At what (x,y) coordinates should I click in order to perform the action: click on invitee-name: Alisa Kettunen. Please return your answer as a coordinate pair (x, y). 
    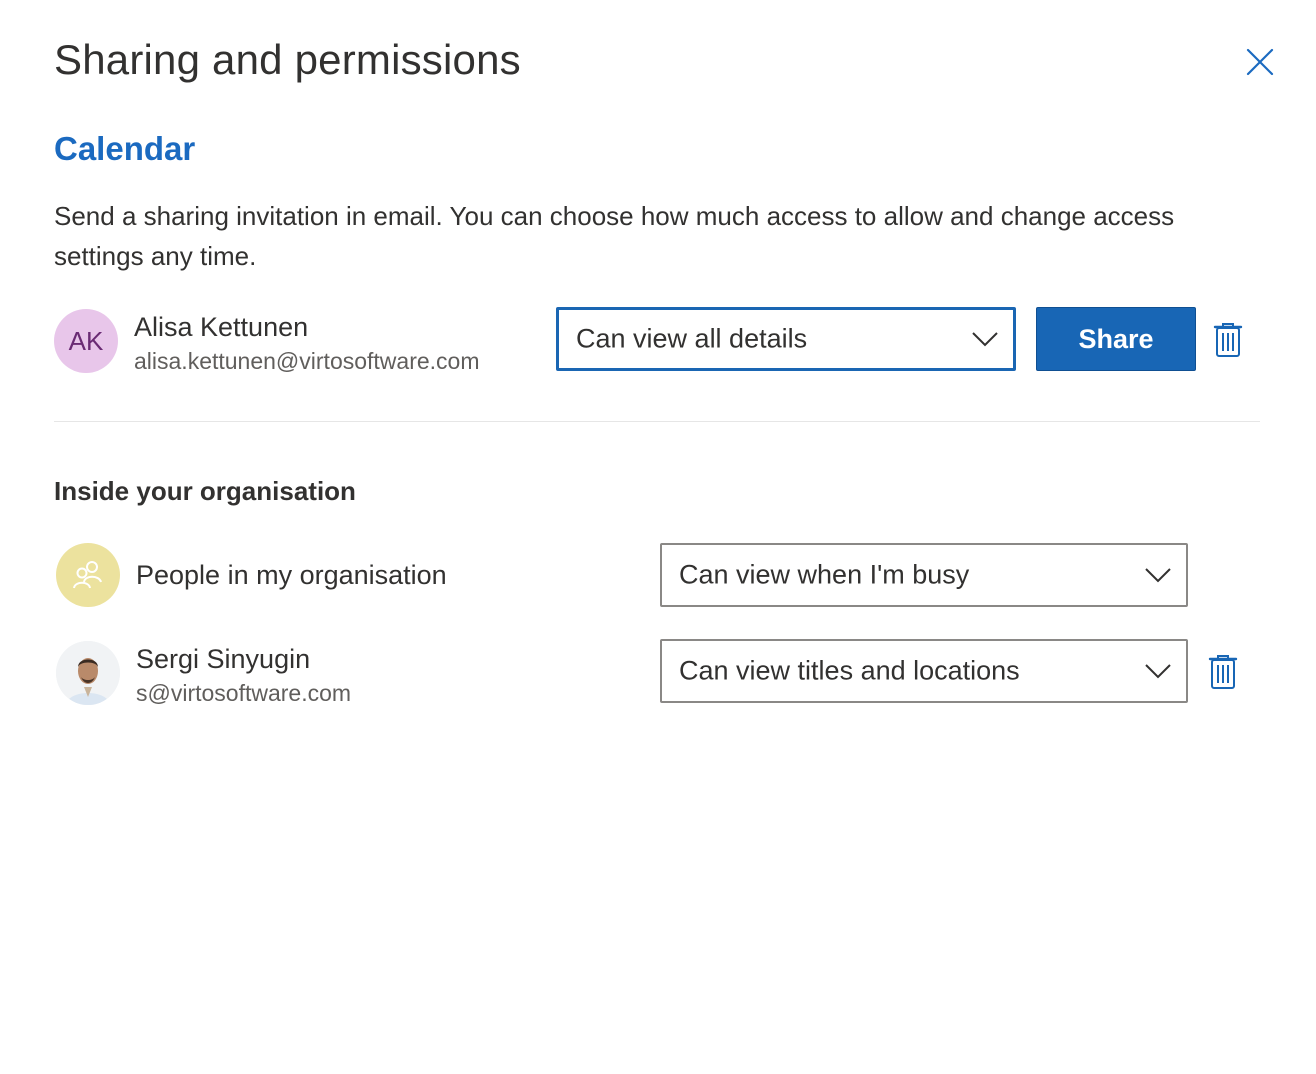
    Looking at the image, I should click on (221, 327).